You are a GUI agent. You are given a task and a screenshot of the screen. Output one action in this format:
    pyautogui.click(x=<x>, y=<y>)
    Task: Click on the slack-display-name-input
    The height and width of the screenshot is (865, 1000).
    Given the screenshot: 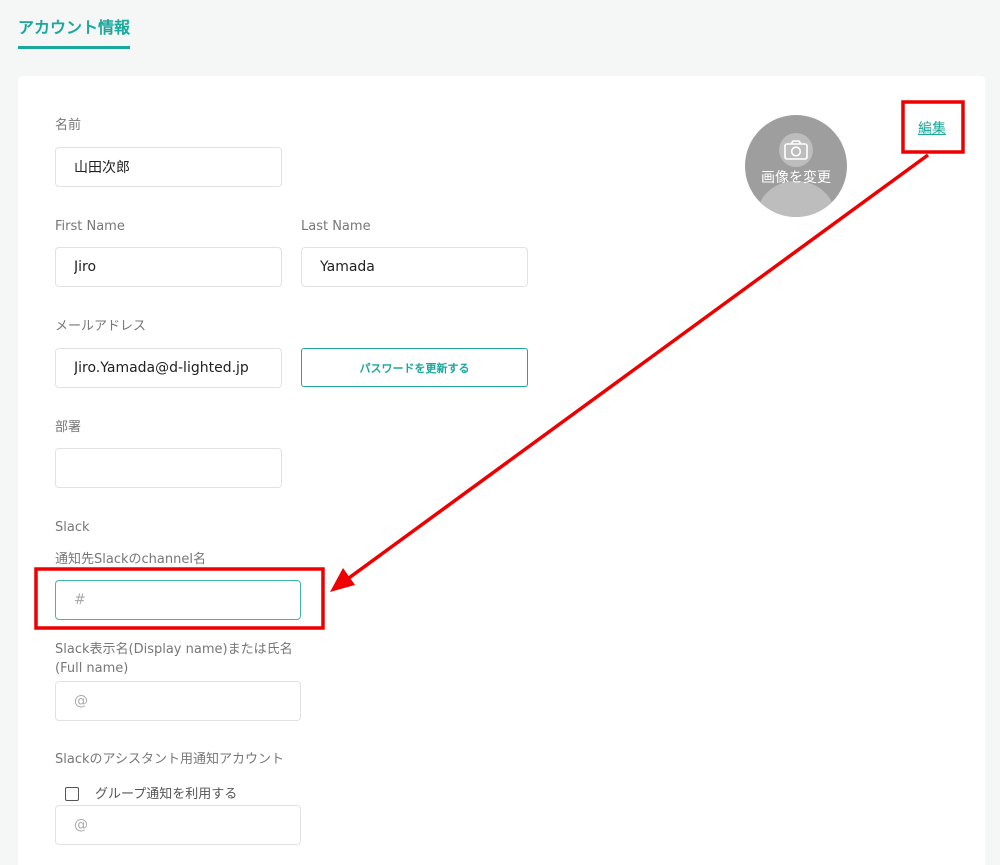 What is the action you would take?
    pyautogui.click(x=178, y=701)
    